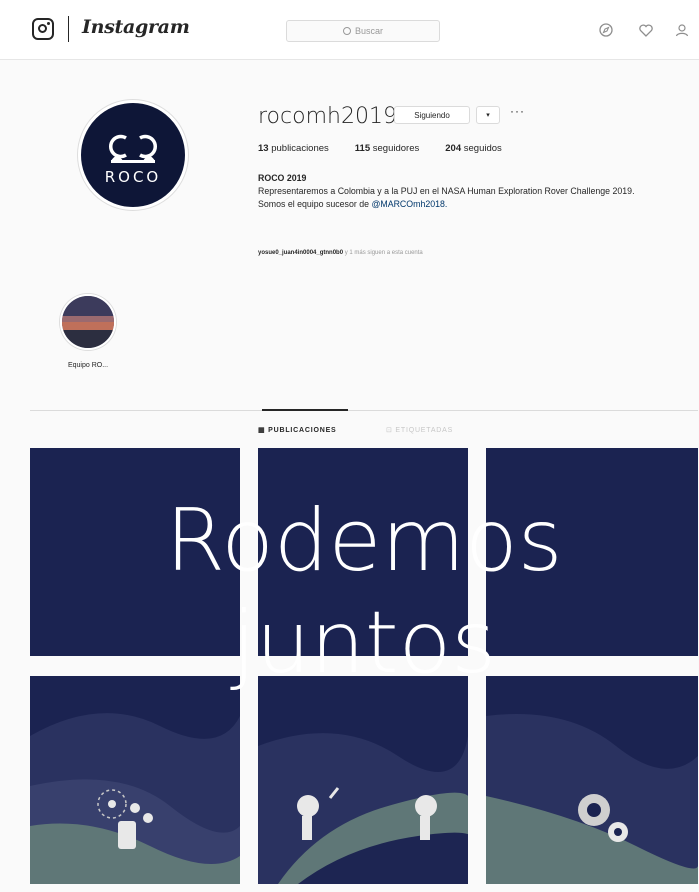 The image size is (699, 892). What do you see at coordinates (262, 430) in the screenshot?
I see `grid-icon: ▦` at bounding box center [262, 430].